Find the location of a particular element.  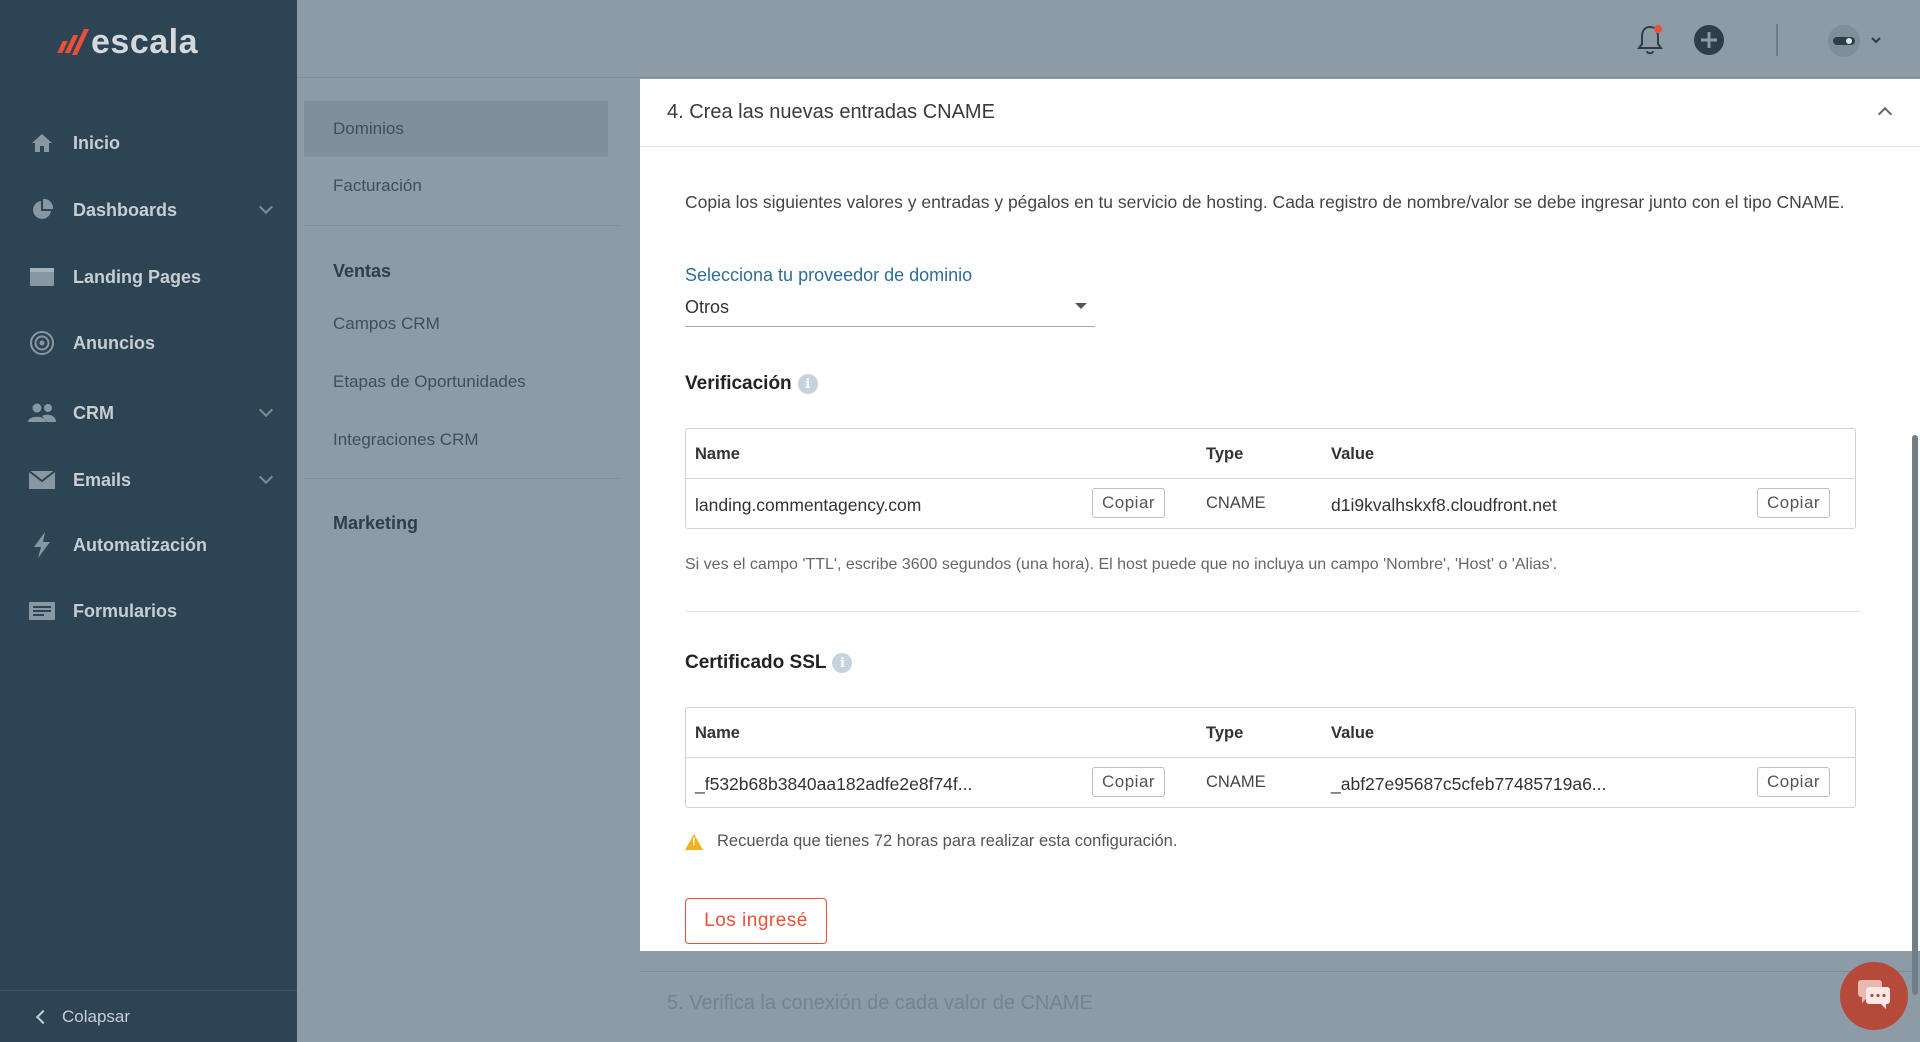

escala-logo: escala is located at coordinates (127, 42).